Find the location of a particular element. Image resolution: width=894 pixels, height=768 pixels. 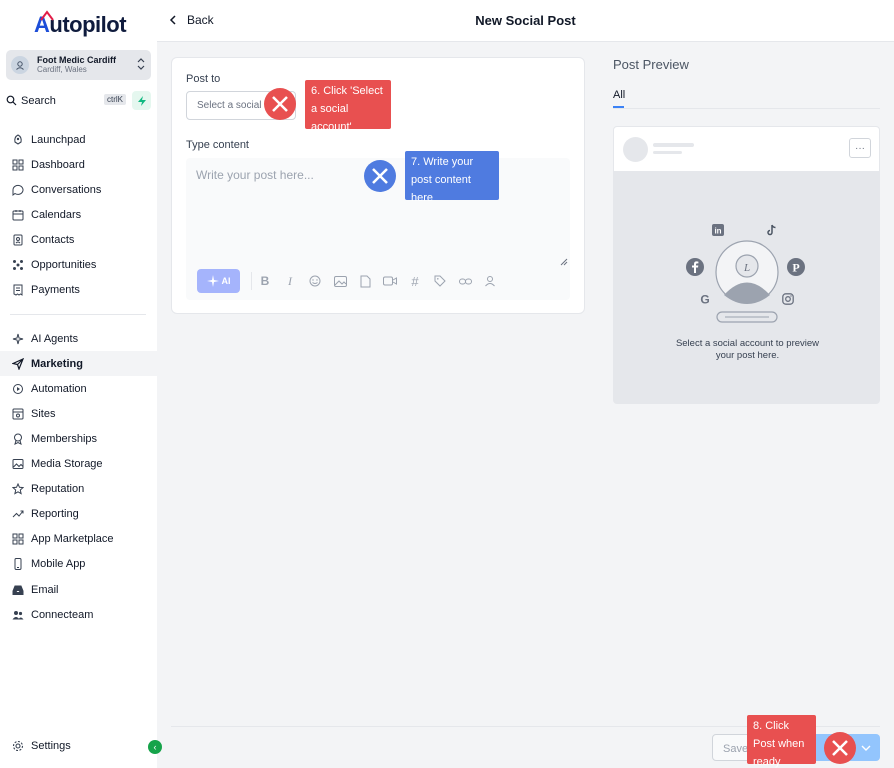

sidebar-item-launchpad: Launchpad is located at coordinates (78, 139).